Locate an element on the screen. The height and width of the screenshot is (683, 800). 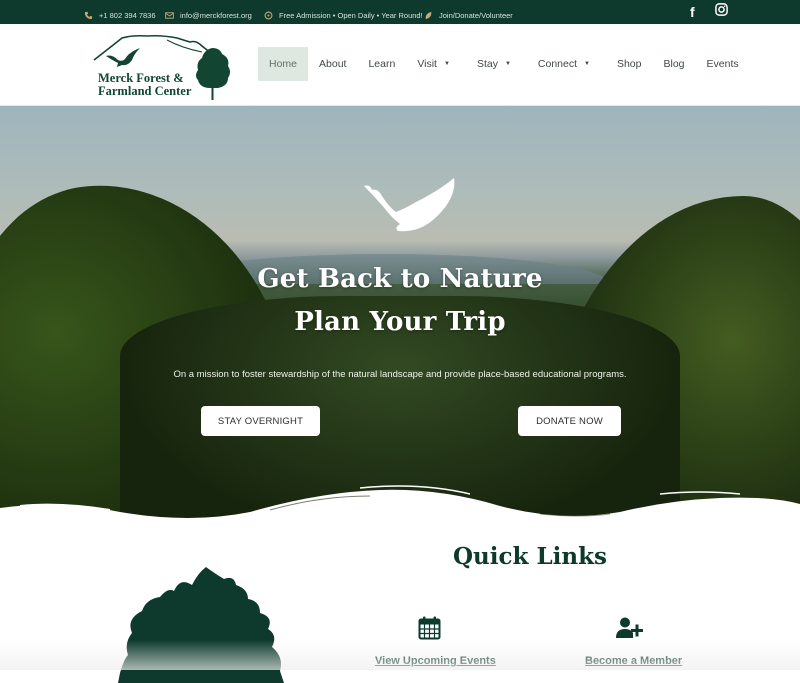
nav-label: Events is located at coordinates (722, 64).